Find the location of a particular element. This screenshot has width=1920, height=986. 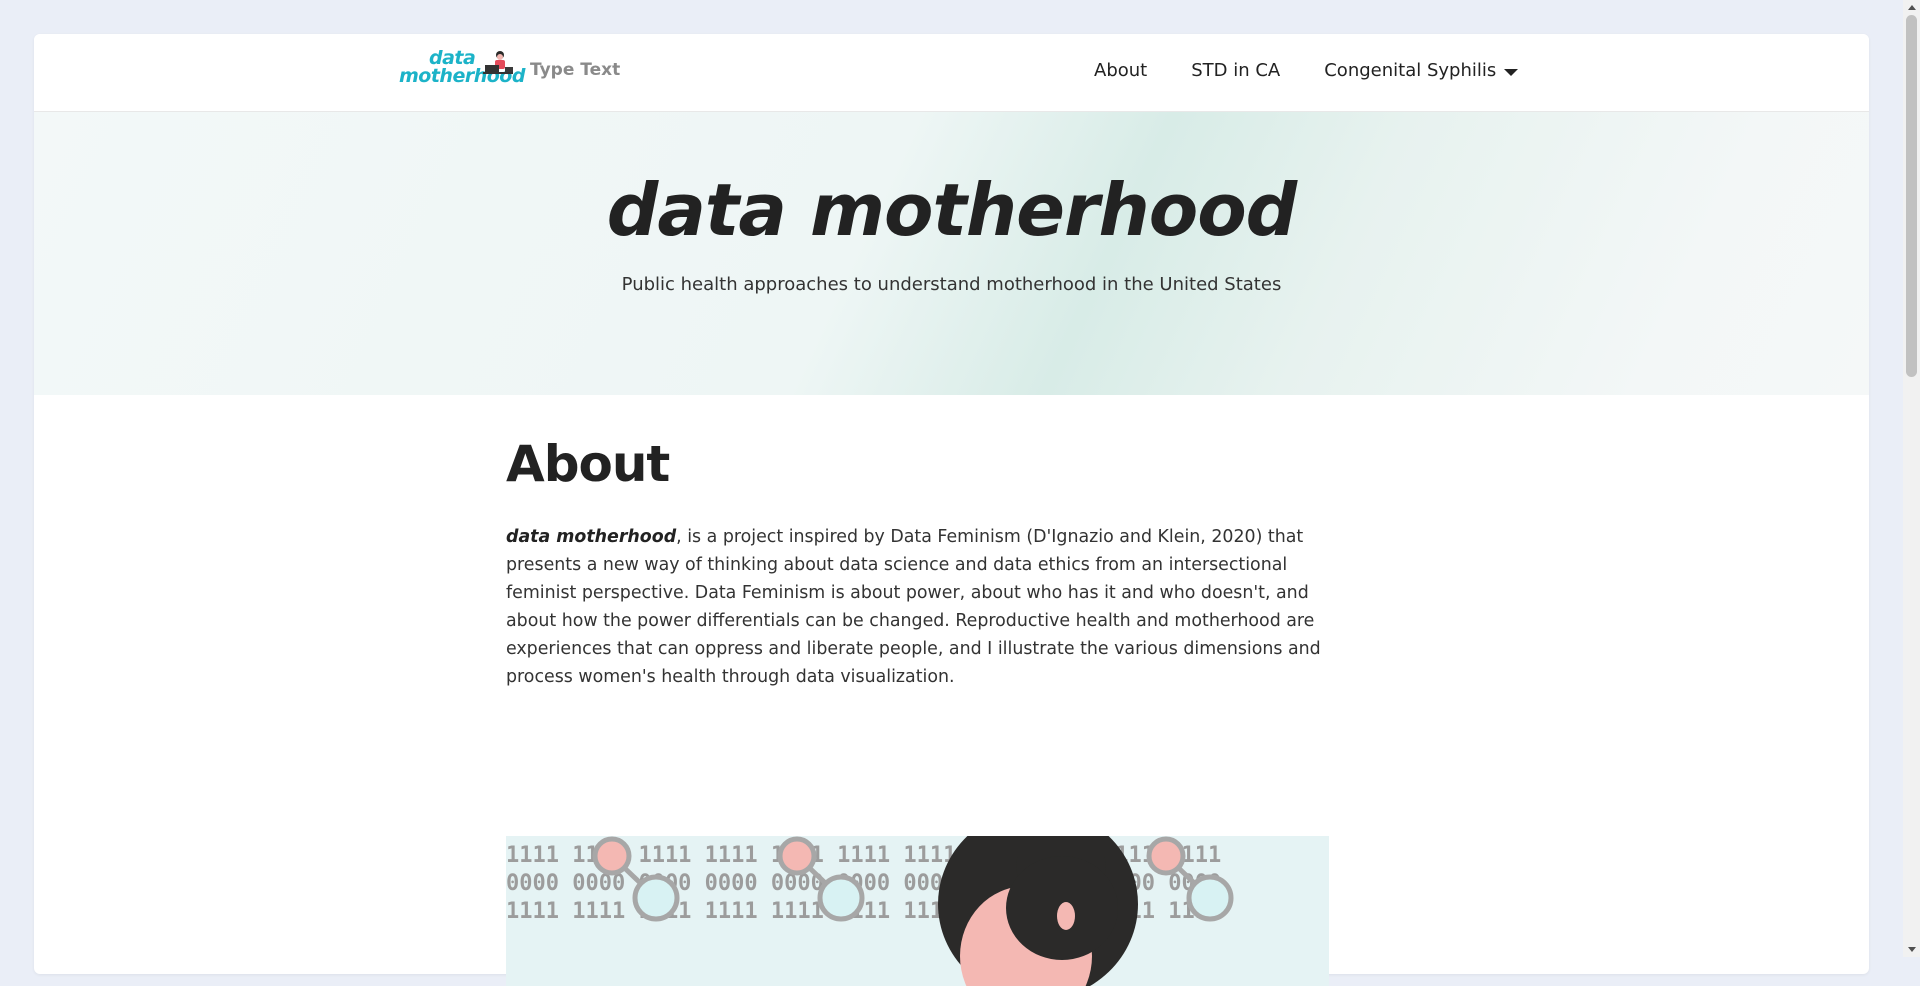

scroll-up-icon is located at coordinates (1912, 7).